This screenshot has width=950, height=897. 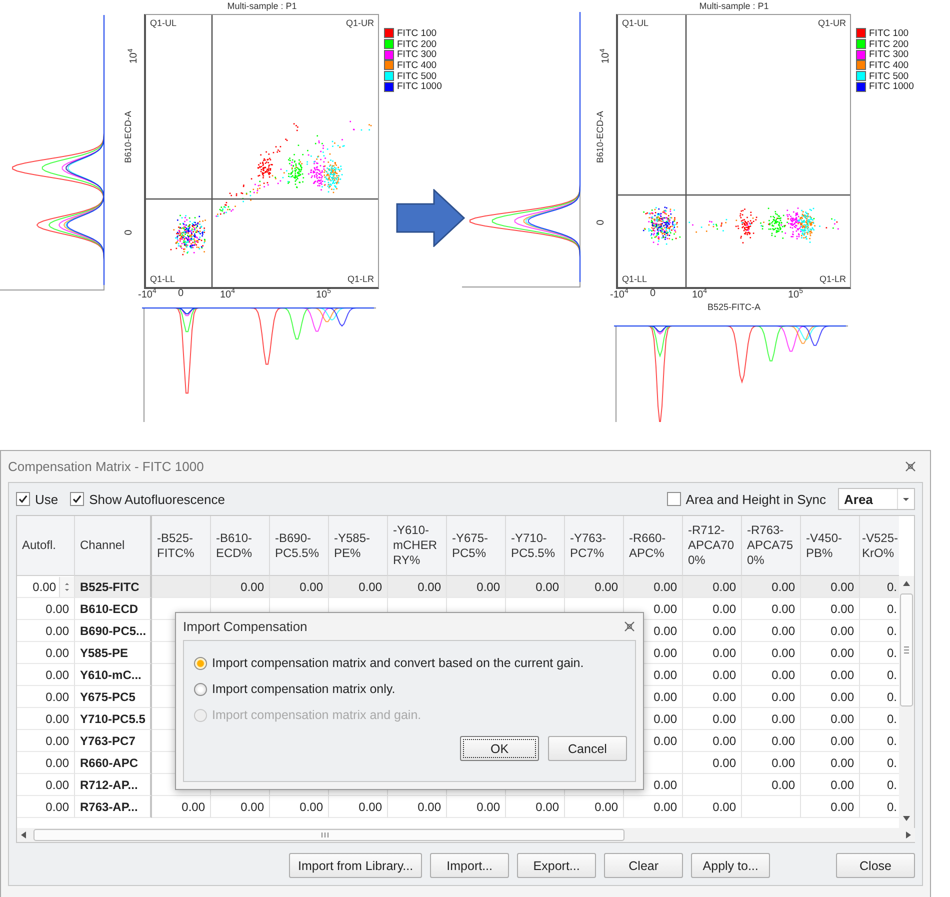 What do you see at coordinates (476, 546) in the screenshot?
I see `column-header: -Y675-PC5%` at bounding box center [476, 546].